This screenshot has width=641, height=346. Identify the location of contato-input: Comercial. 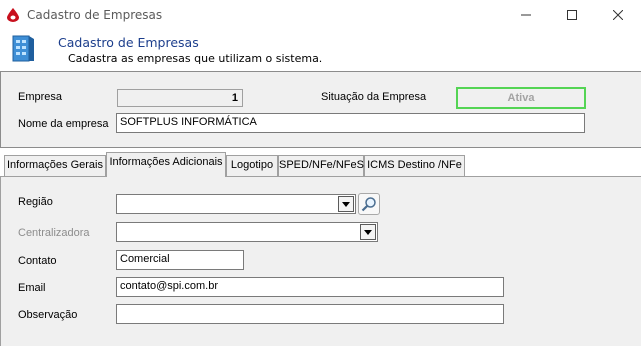
(180, 260).